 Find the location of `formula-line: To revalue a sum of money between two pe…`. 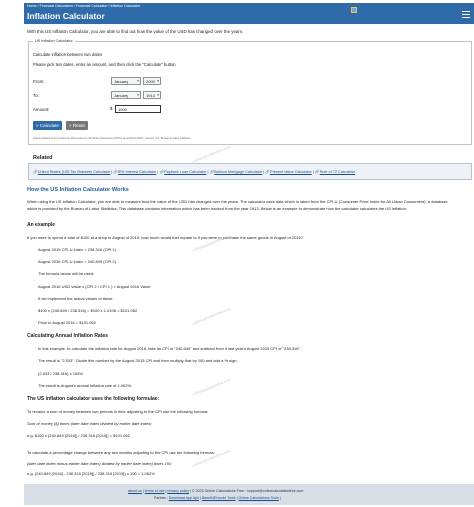

formula-line: To revalue a sum of money between two pe… is located at coordinates (118, 411).